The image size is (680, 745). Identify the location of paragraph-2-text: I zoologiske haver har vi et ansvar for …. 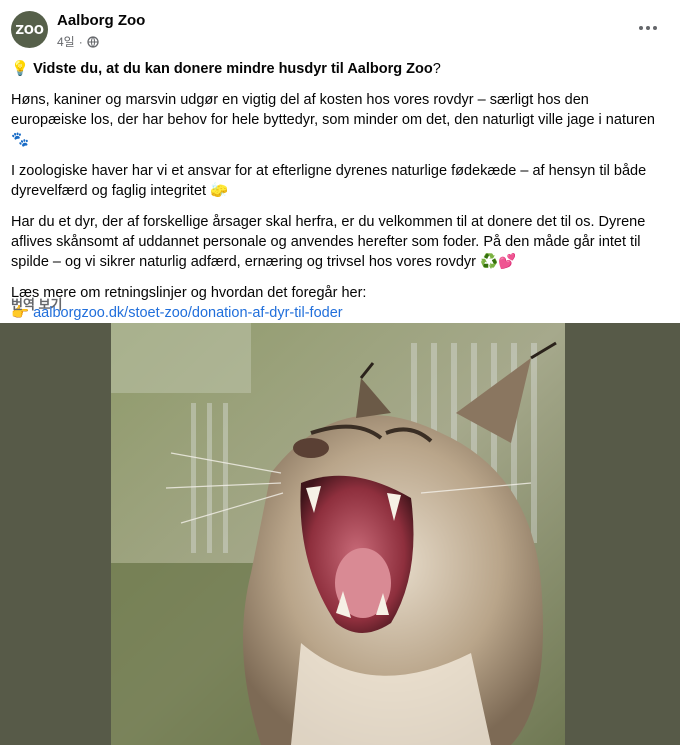
(329, 181).